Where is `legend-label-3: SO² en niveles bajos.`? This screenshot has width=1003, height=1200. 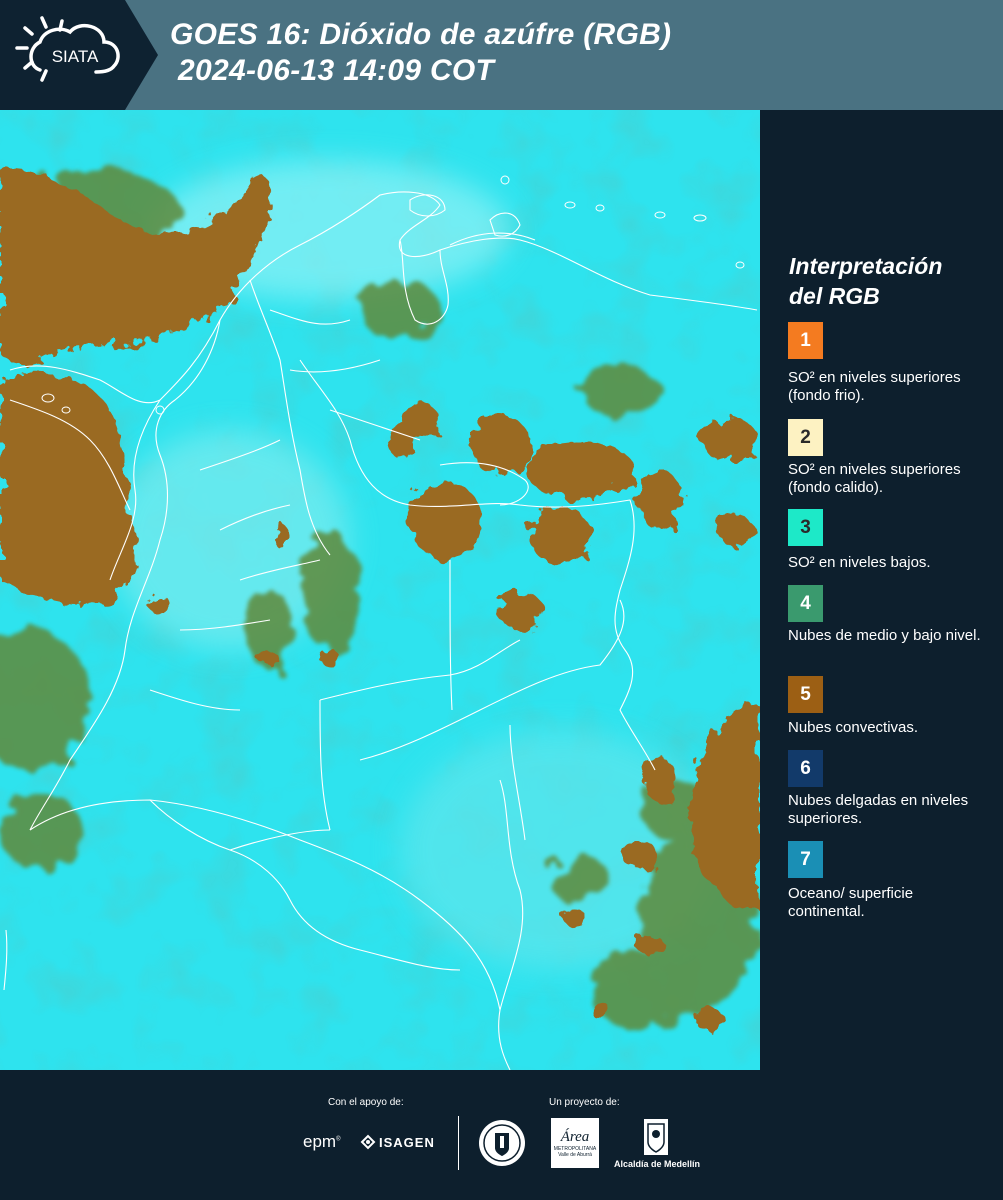
legend-label-3: SO² en niveles bajos. is located at coordinates (859, 562).